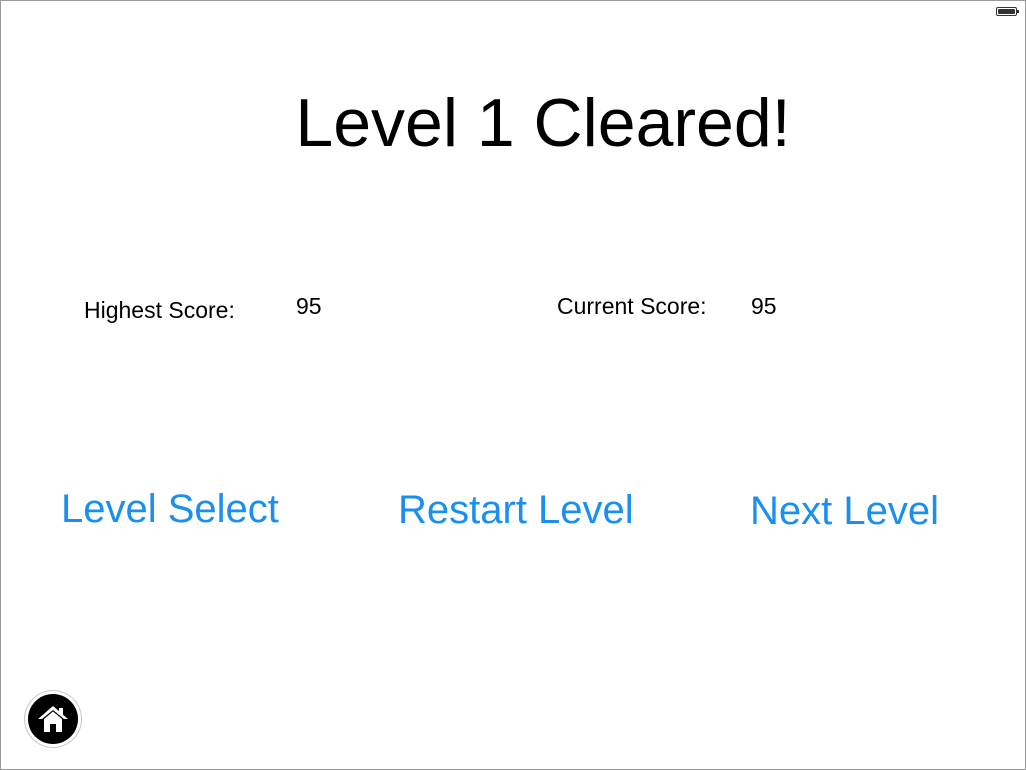 The width and height of the screenshot is (1026, 770). I want to click on home-button, so click(53, 719).